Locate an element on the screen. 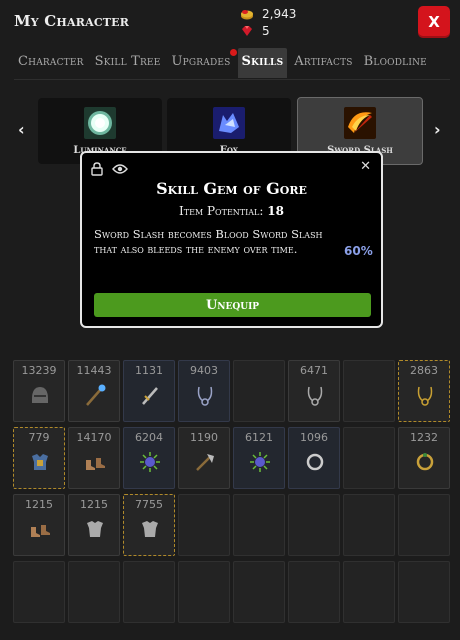  tab-artifacts: Artifacts is located at coordinates (323, 63).